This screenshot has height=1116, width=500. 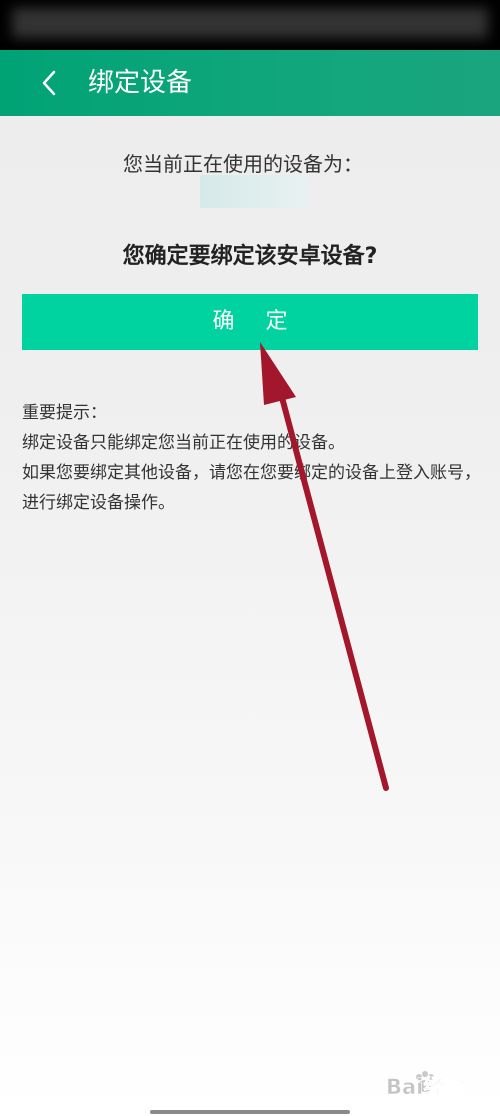 I want to click on confirm-button: 确 定, so click(x=250, y=322).